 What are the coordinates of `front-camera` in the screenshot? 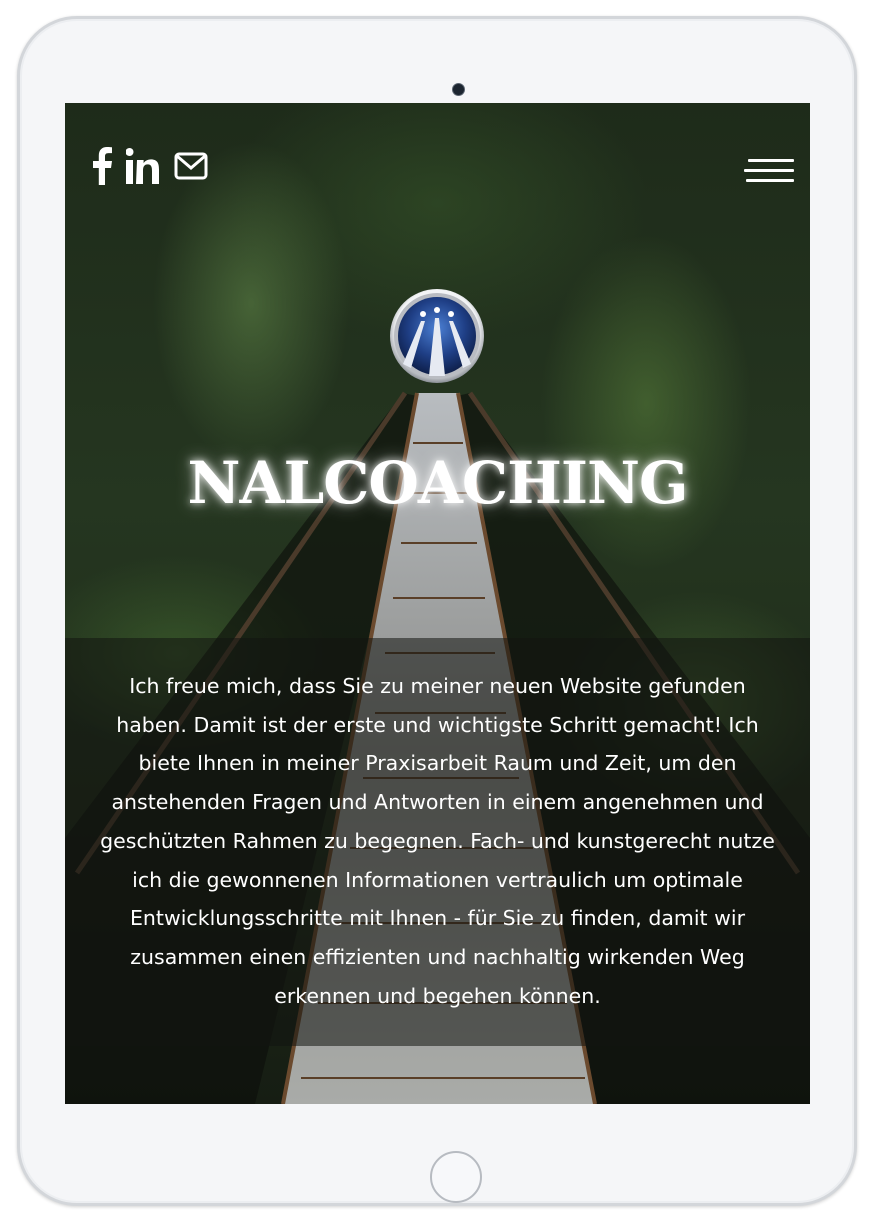 It's located at (458, 89).